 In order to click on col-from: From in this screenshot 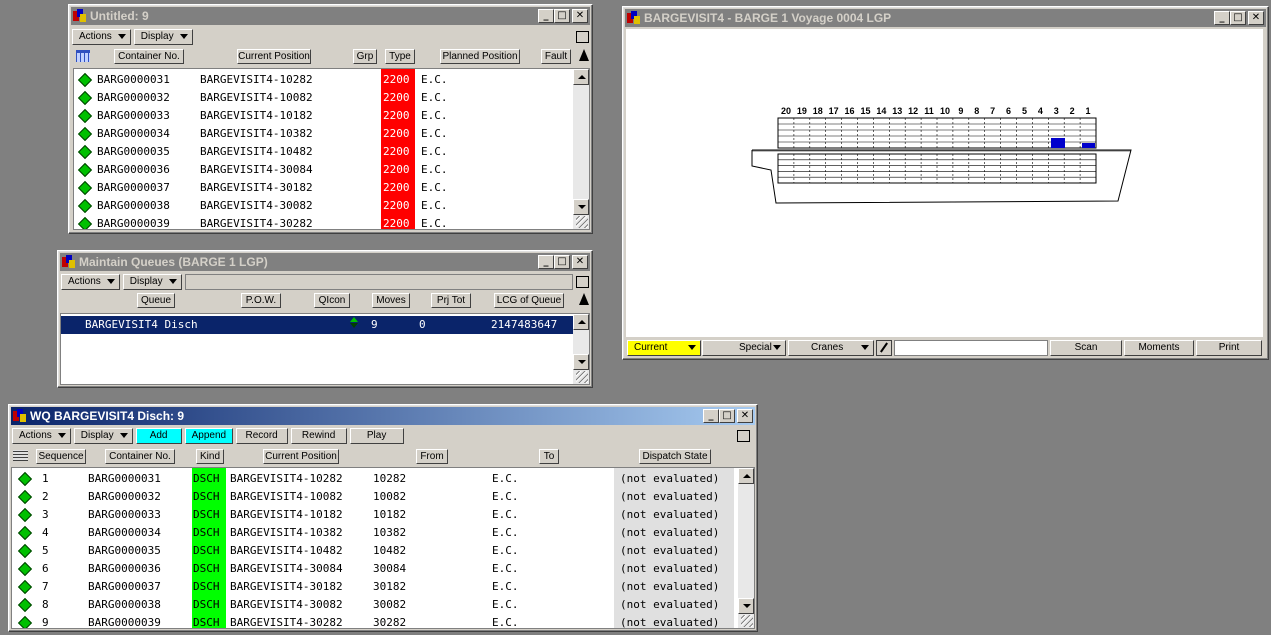, I will do `click(432, 456)`.